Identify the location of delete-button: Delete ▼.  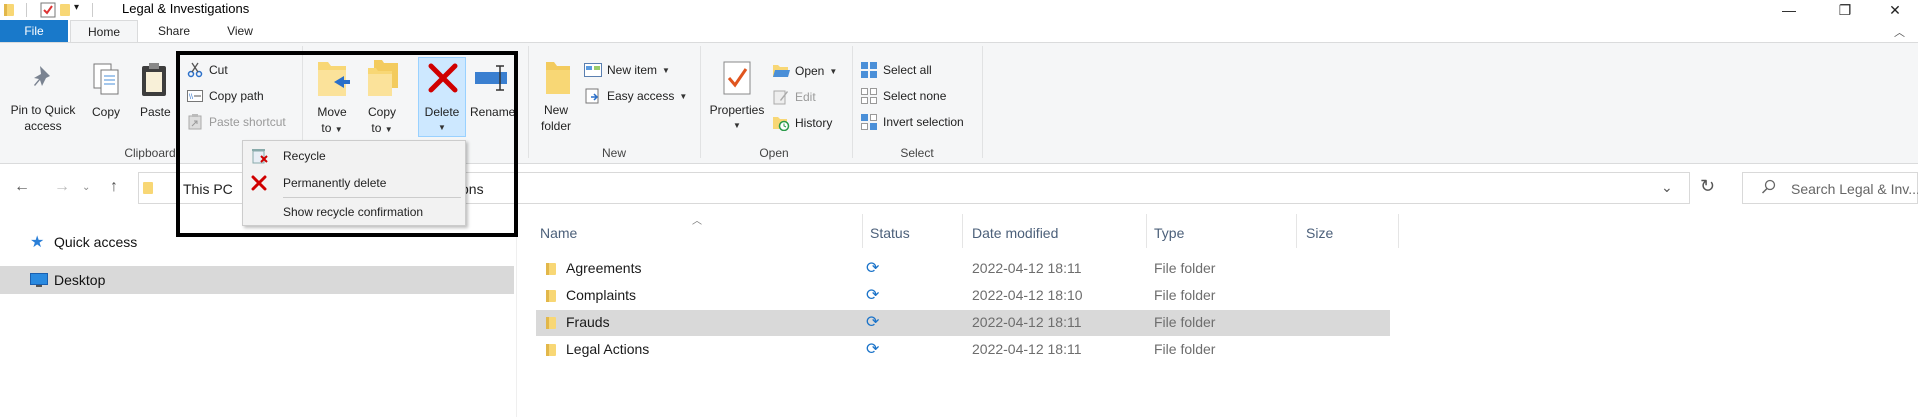
(442, 97).